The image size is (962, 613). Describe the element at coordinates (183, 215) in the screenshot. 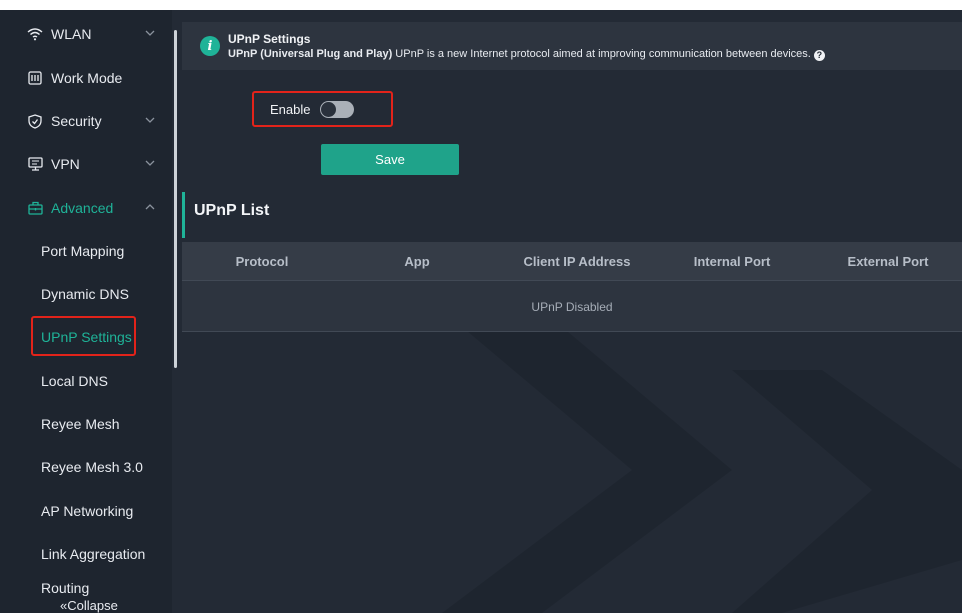

I see `section-accent-bar` at that location.